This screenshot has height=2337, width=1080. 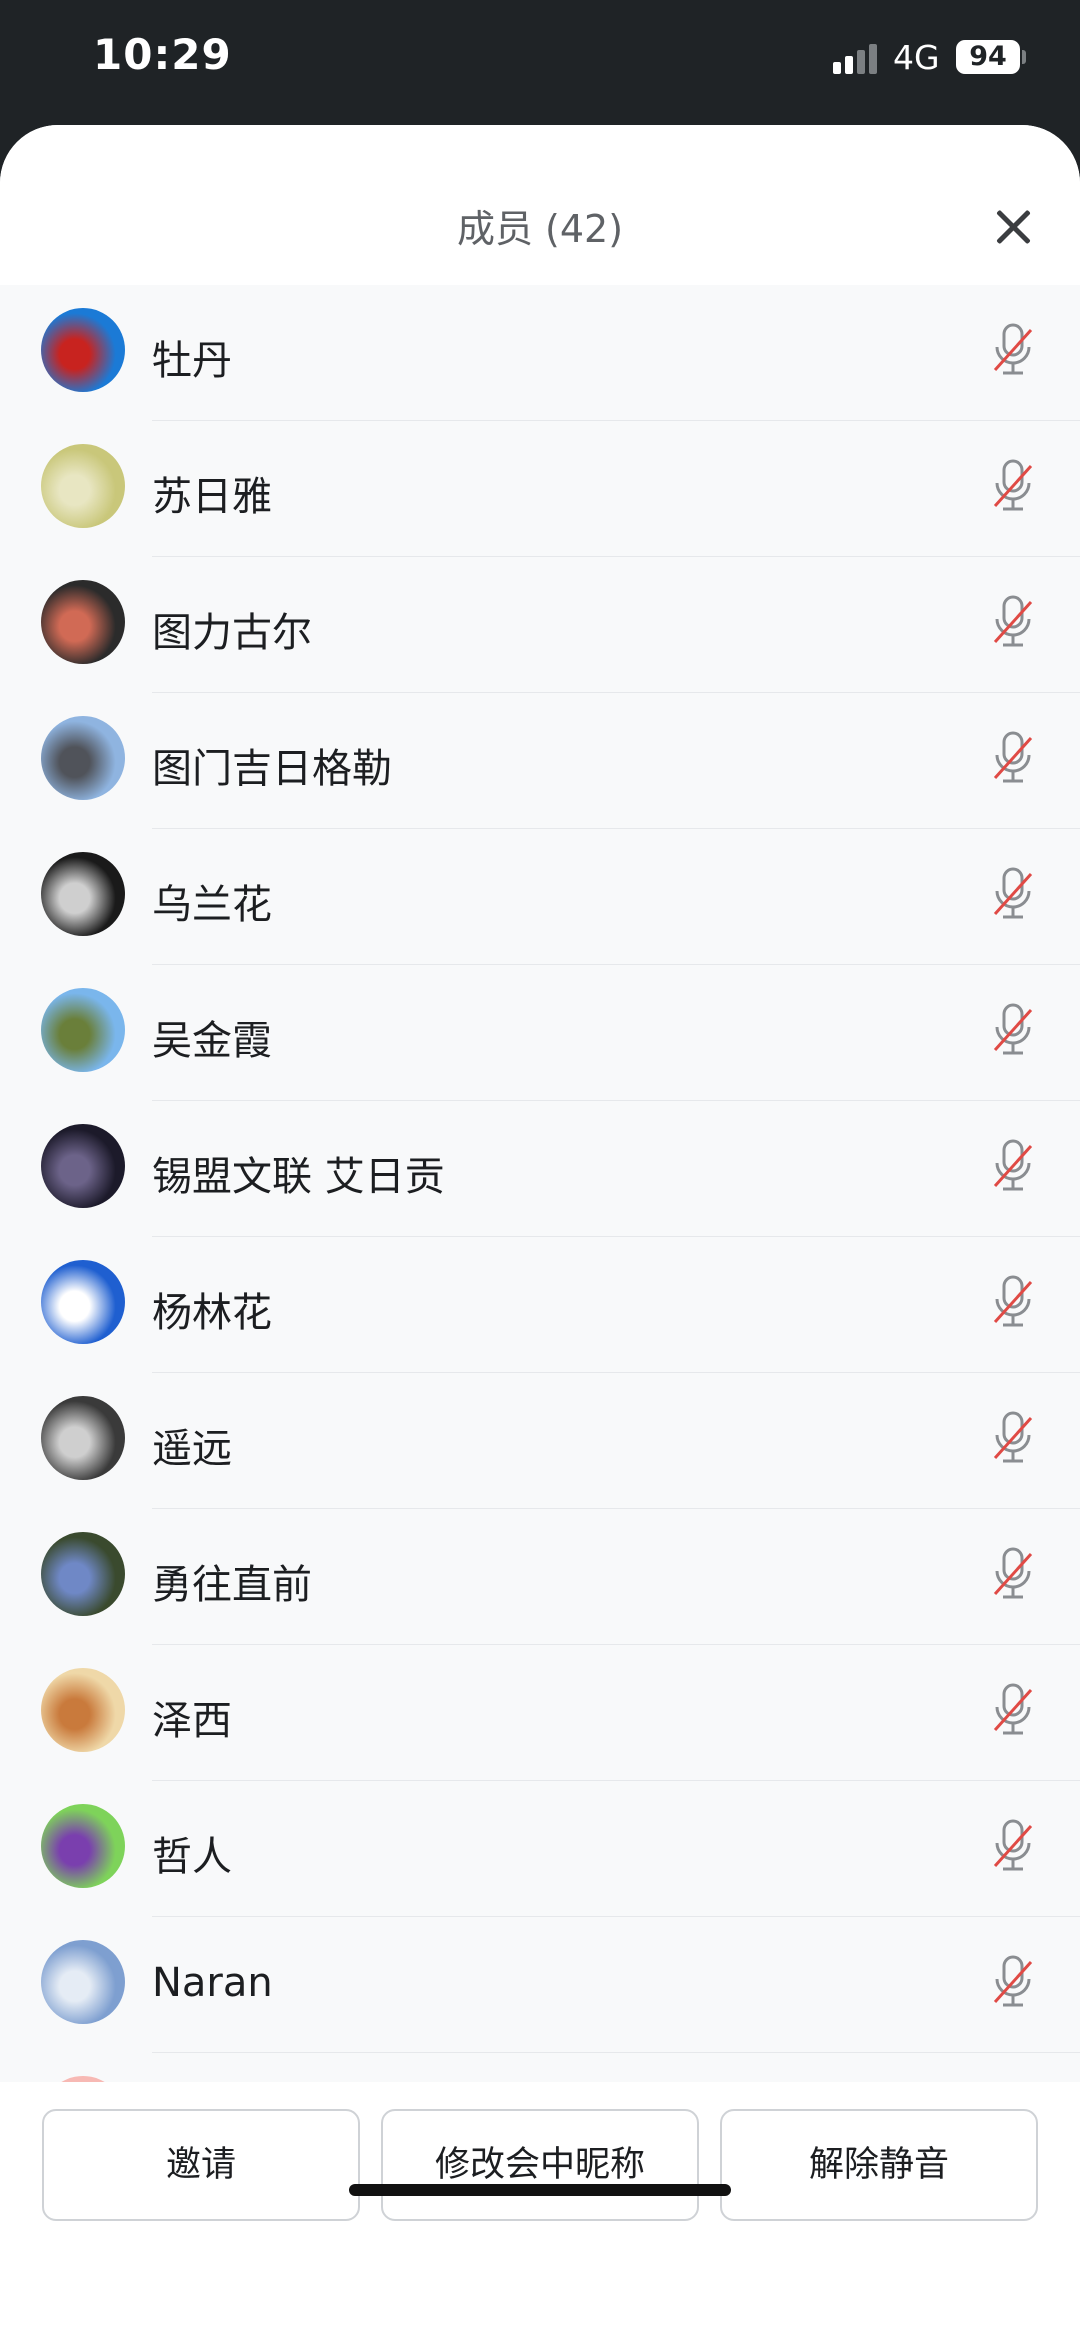 What do you see at coordinates (540, 229) in the screenshot?
I see `sheet-title: 成员 (42)` at bounding box center [540, 229].